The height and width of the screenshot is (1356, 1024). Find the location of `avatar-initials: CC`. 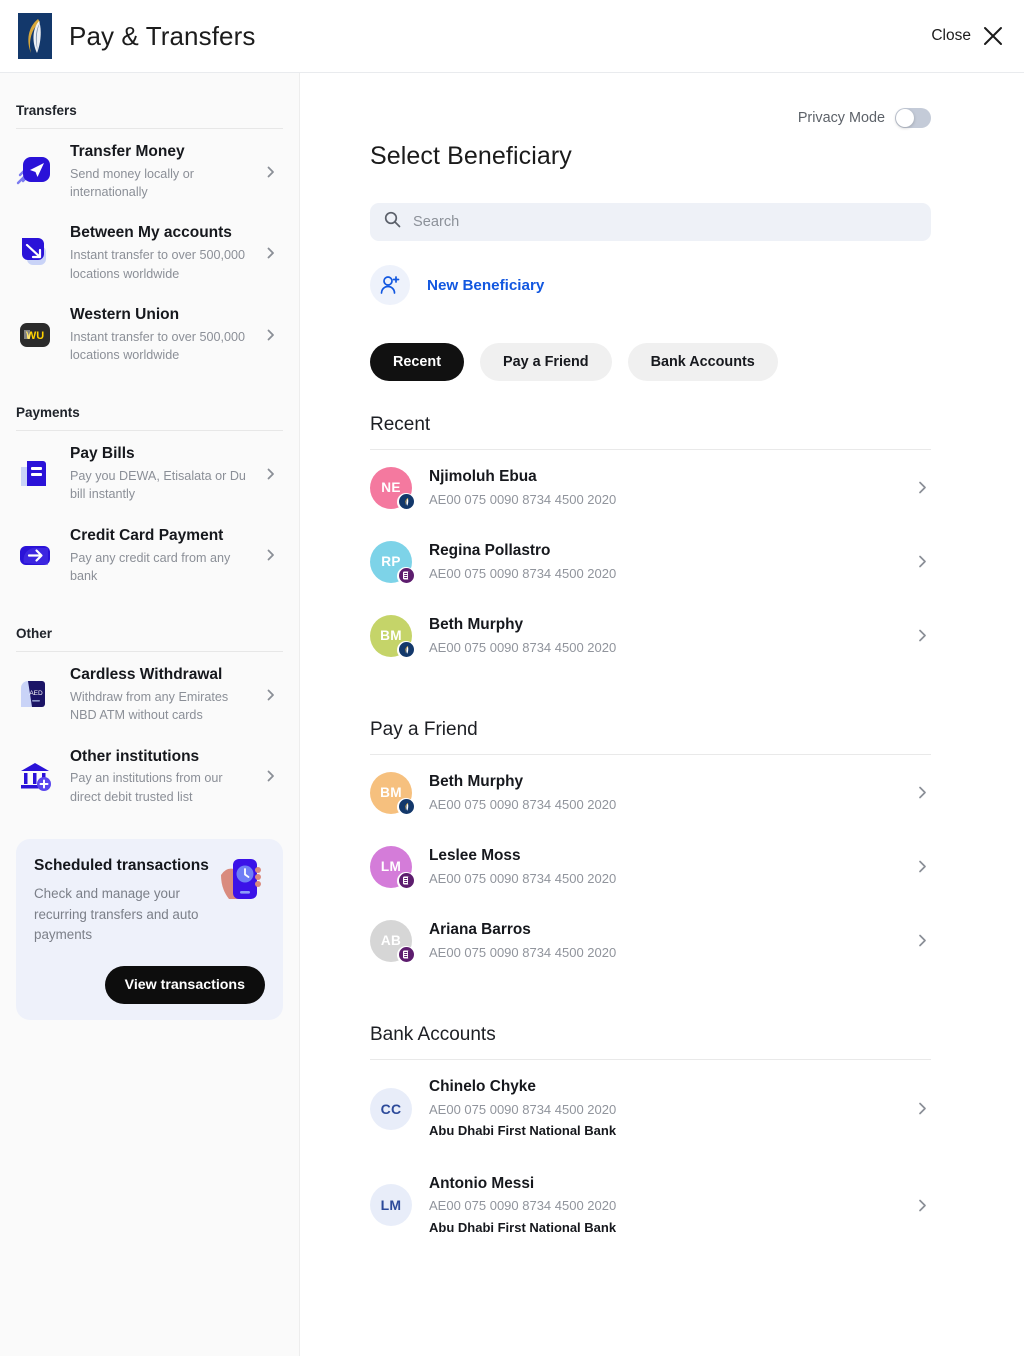

avatar-initials: CC is located at coordinates (391, 1108).